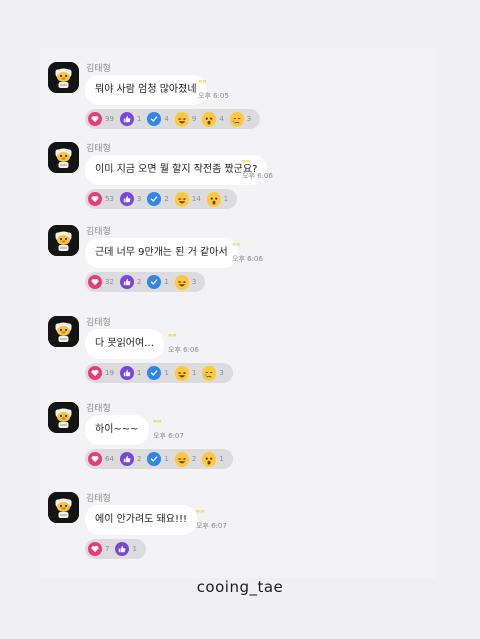 Image resolution: width=480 pixels, height=639 pixels. What do you see at coordinates (109, 199) in the screenshot?
I see `reaction-count: 53` at bounding box center [109, 199].